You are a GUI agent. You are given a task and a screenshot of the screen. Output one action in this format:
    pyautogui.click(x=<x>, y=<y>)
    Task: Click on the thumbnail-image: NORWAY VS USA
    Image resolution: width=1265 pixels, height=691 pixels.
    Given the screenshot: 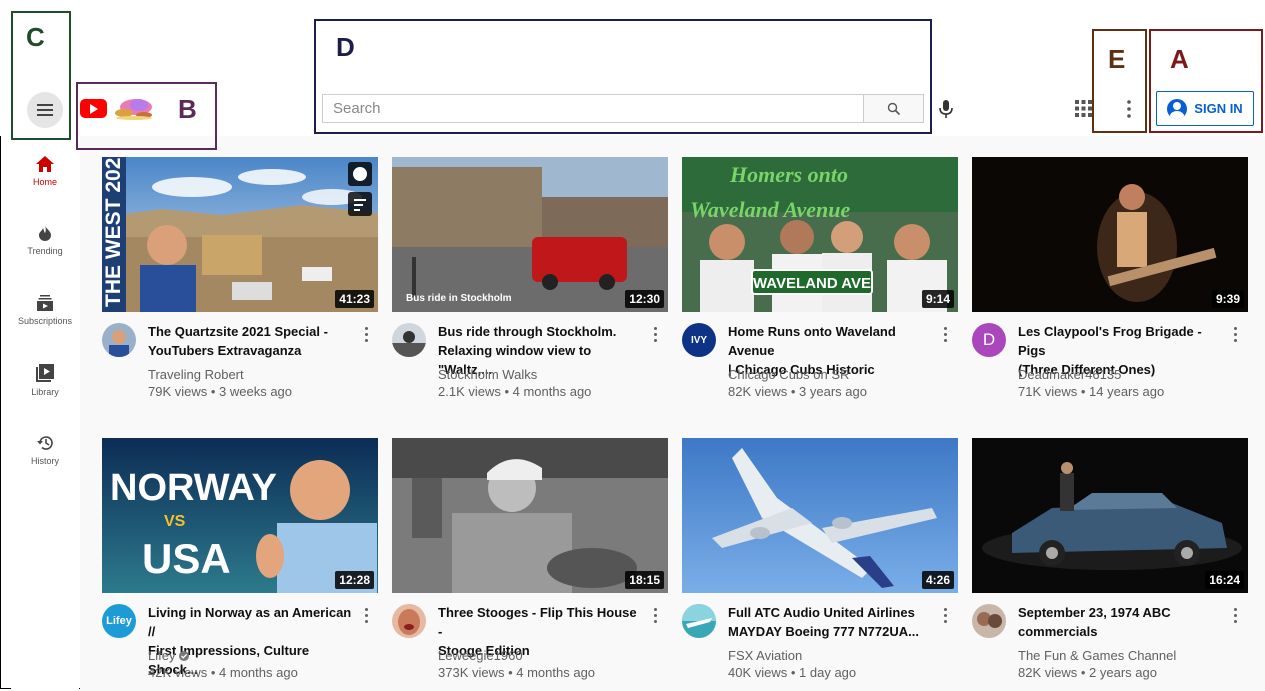 What is the action you would take?
    pyautogui.click(x=240, y=515)
    